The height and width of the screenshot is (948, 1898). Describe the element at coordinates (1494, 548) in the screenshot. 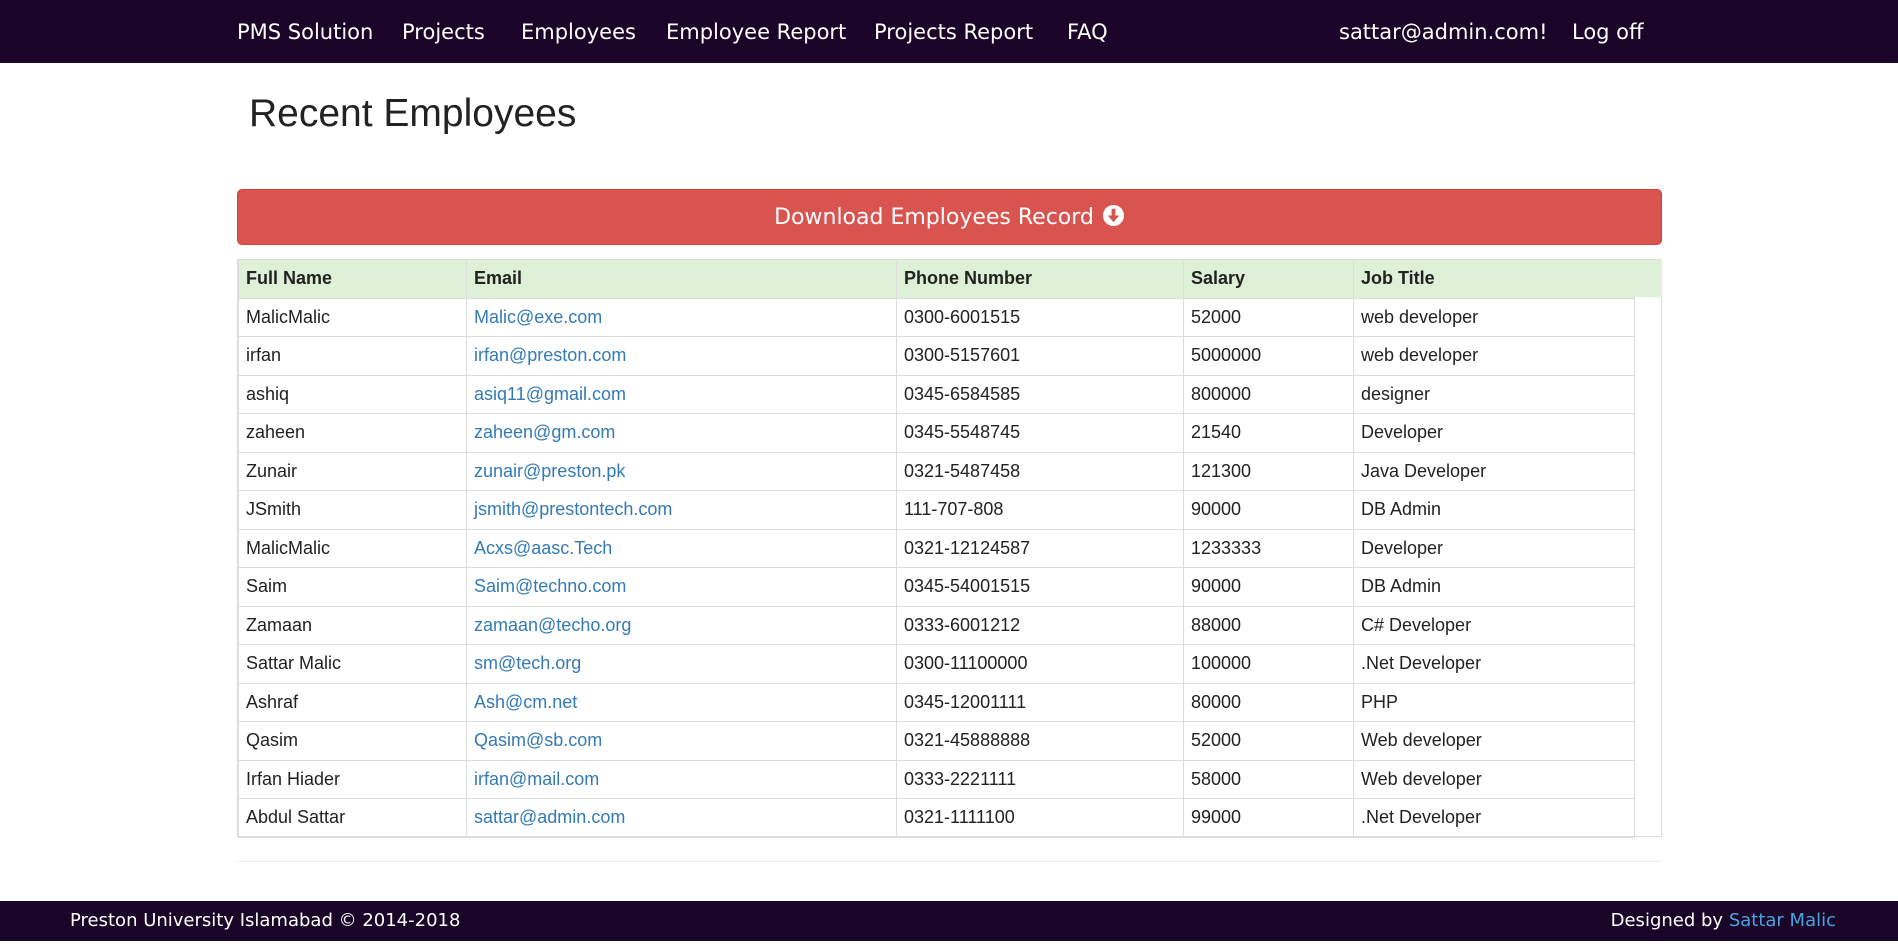

I see `cell-job-title: Developer` at that location.